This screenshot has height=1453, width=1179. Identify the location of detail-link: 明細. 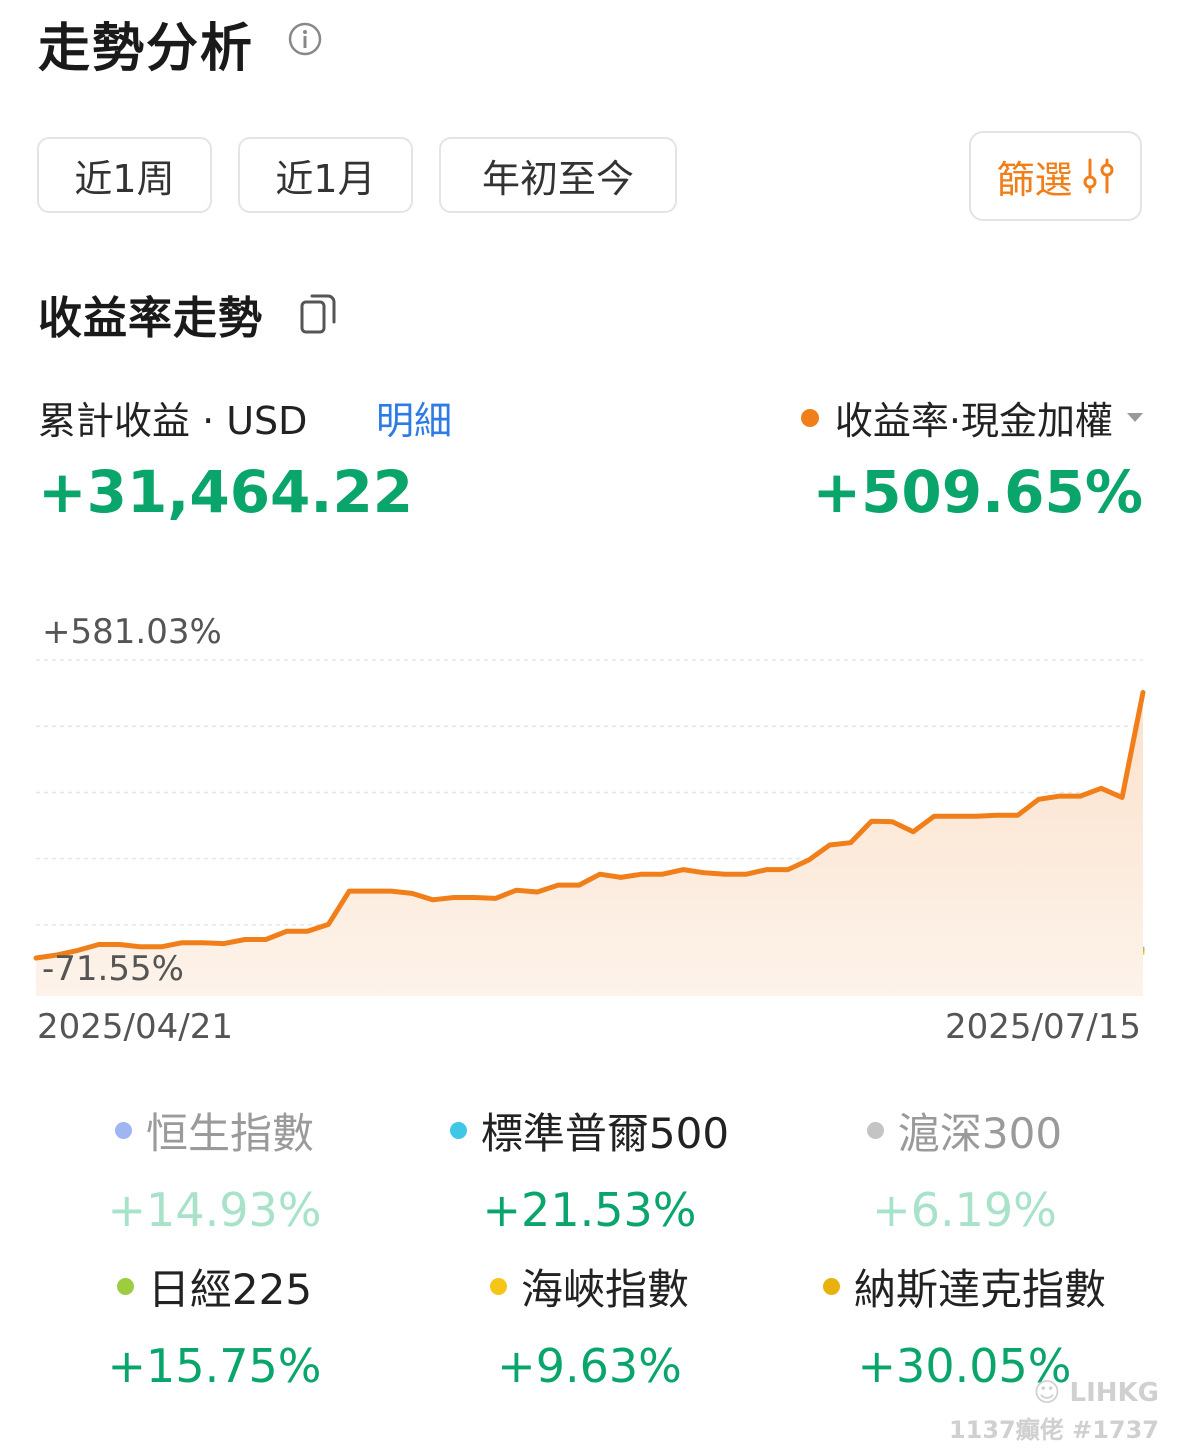
(414, 417).